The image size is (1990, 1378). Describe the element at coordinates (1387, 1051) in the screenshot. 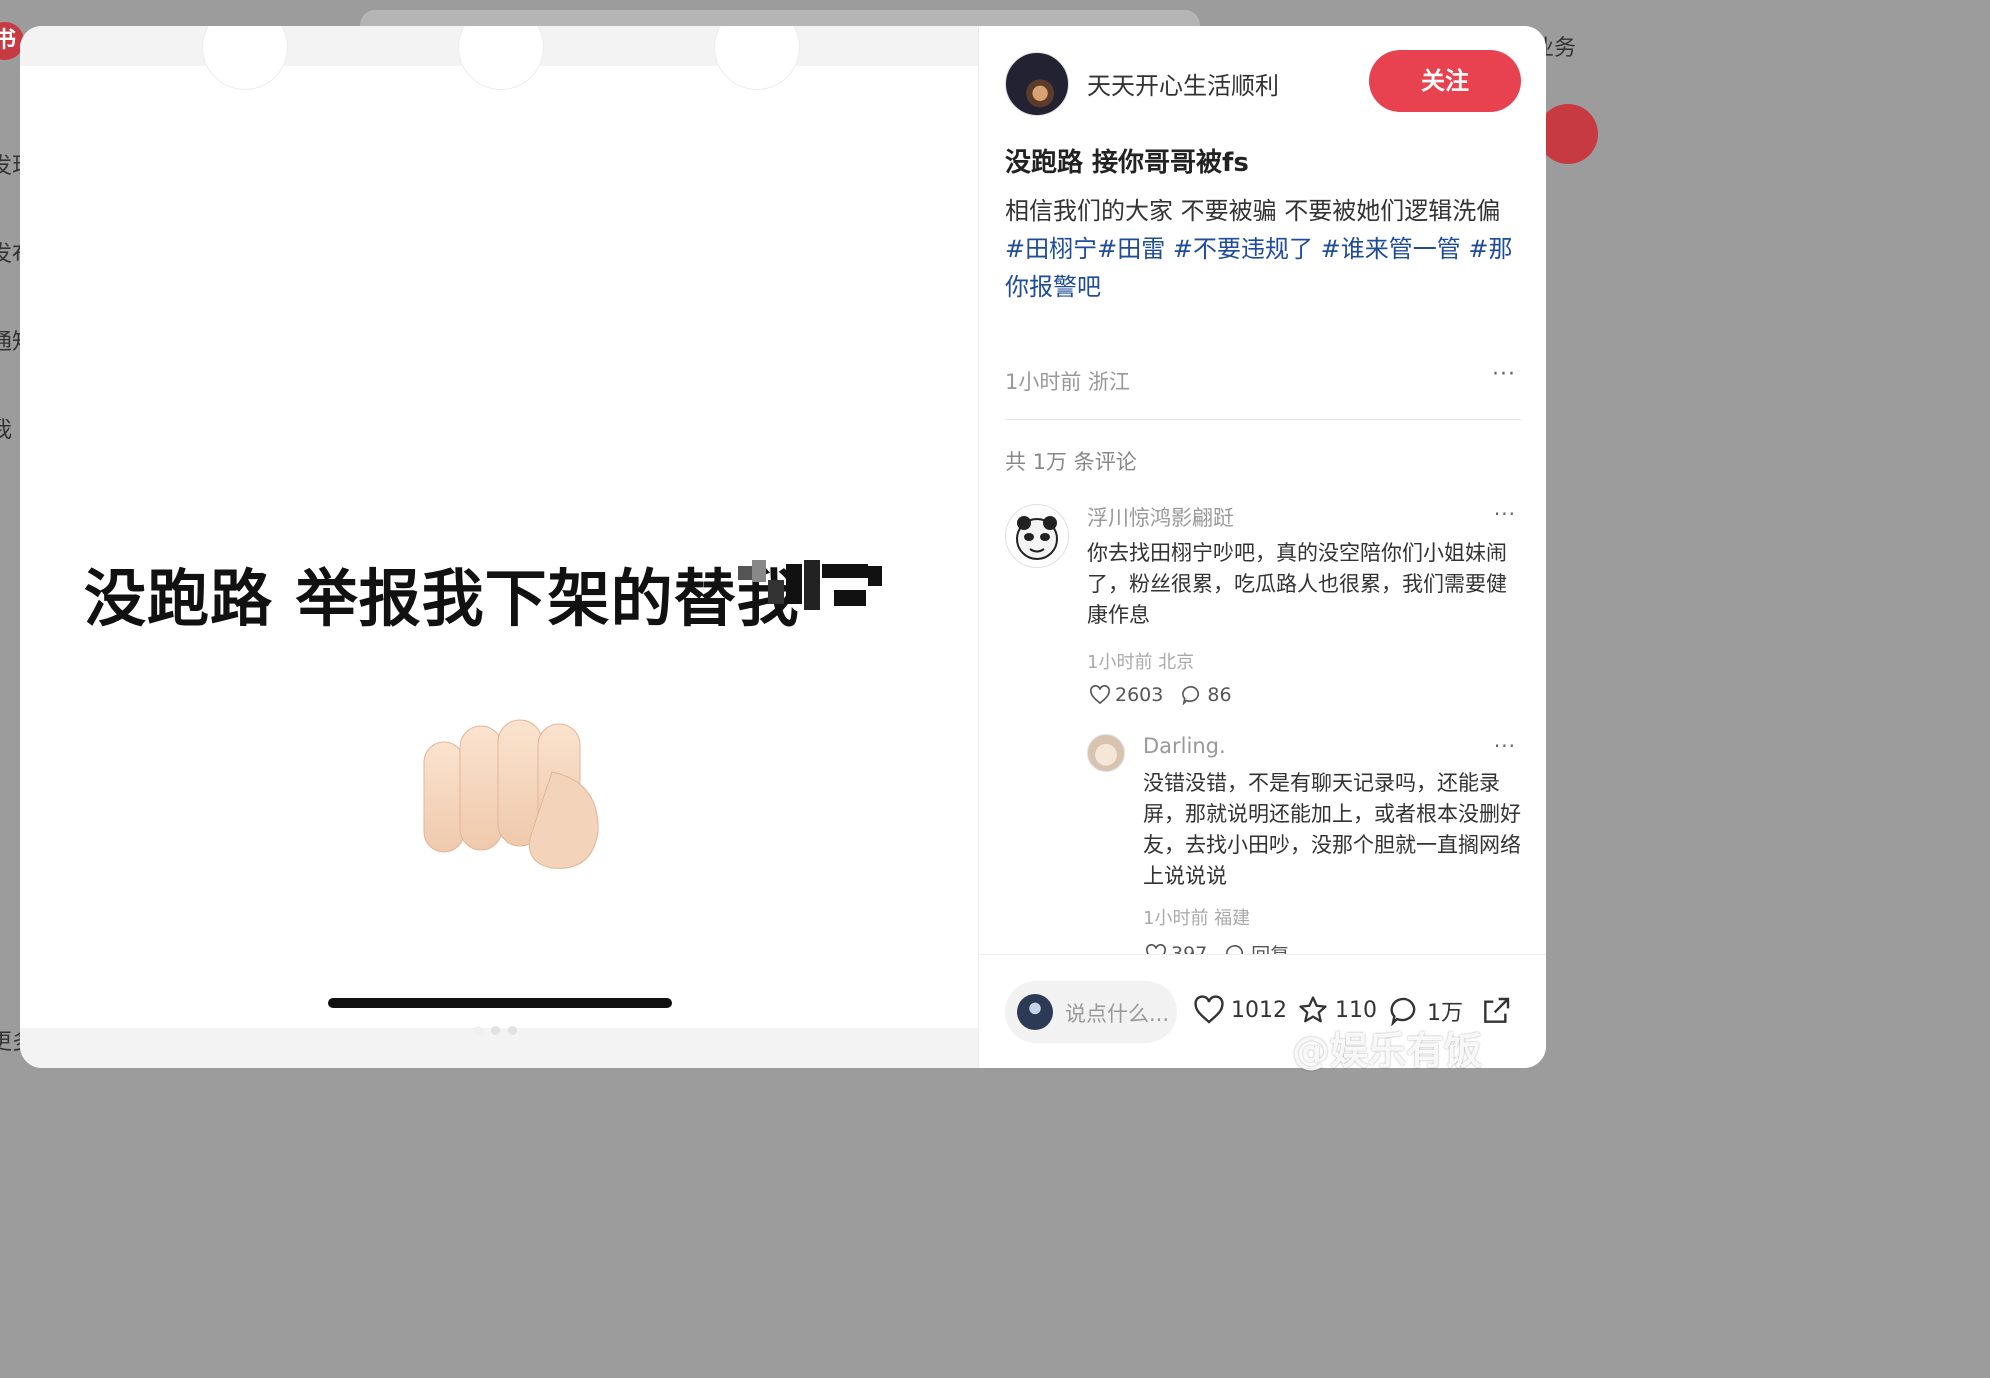

I see `weibo-watermark: @娱乐有饭` at that location.